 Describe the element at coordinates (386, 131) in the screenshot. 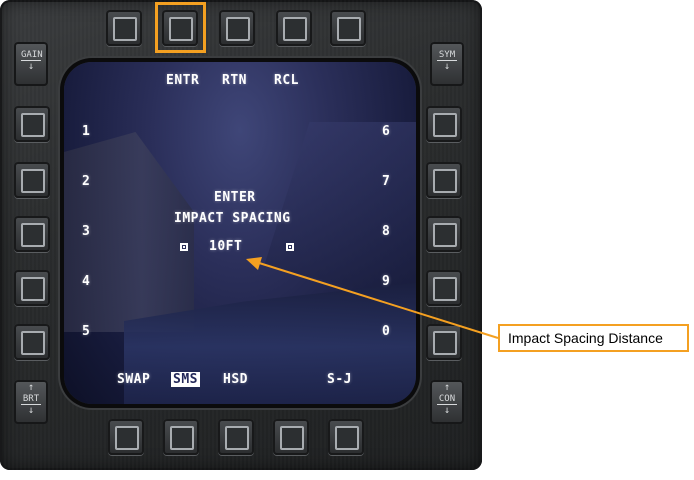

I see `label-right-6: 6` at that location.